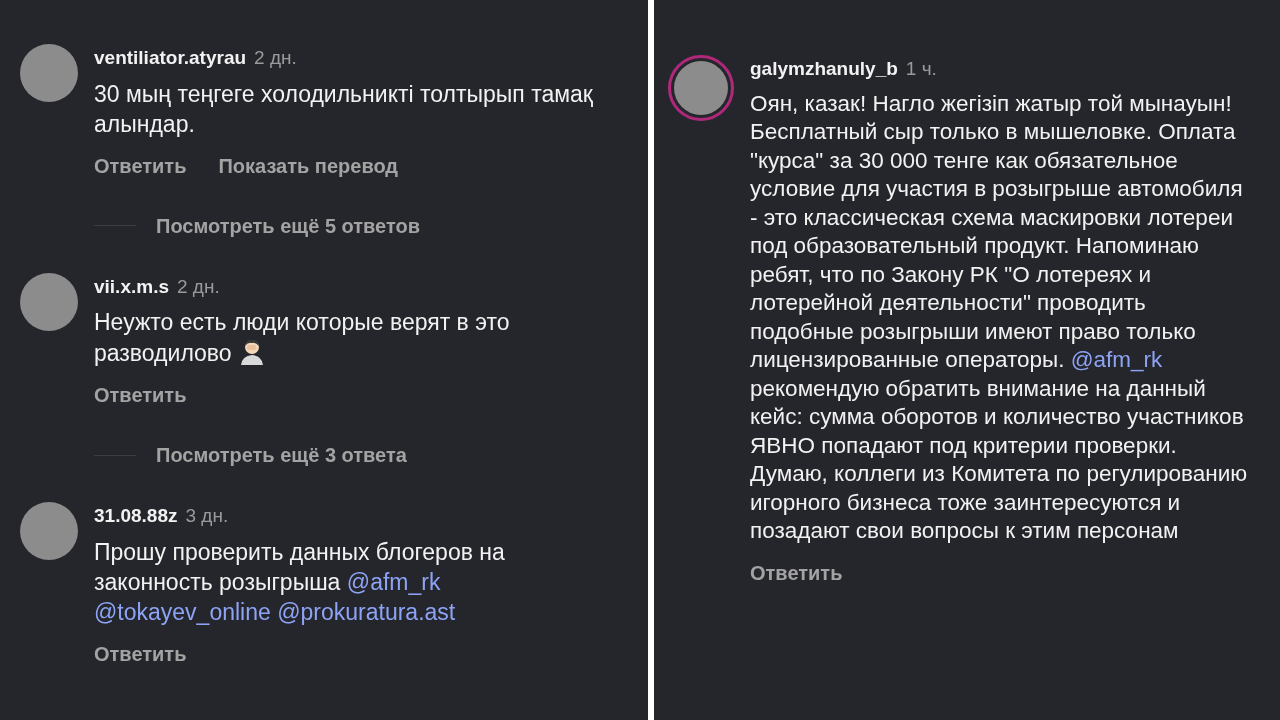 The image size is (1280, 720). I want to click on comment-time: 1 ч., so click(921, 68).